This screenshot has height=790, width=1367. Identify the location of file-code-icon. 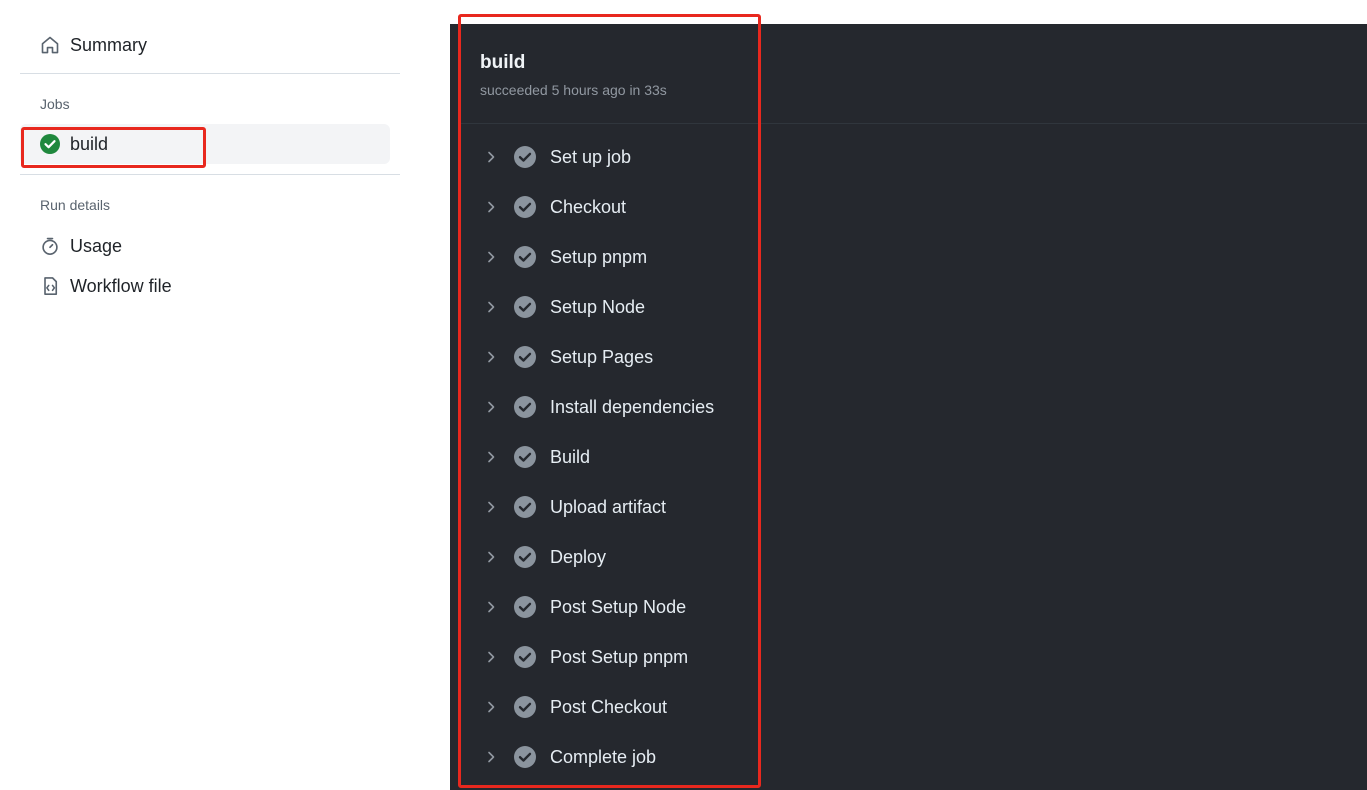
(50, 286).